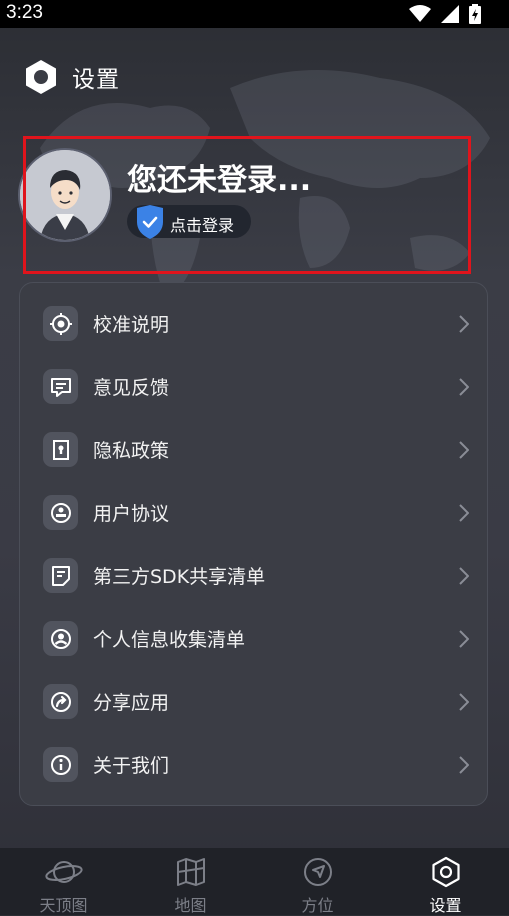  I want to click on menu-item-label: 个人信息收集清单, so click(169, 640).